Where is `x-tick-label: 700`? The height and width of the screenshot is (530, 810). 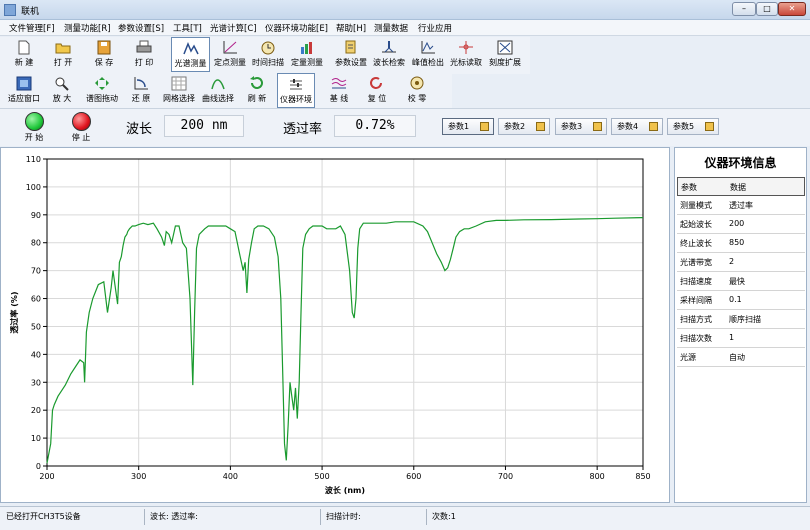 x-tick-label: 700 is located at coordinates (505, 476).